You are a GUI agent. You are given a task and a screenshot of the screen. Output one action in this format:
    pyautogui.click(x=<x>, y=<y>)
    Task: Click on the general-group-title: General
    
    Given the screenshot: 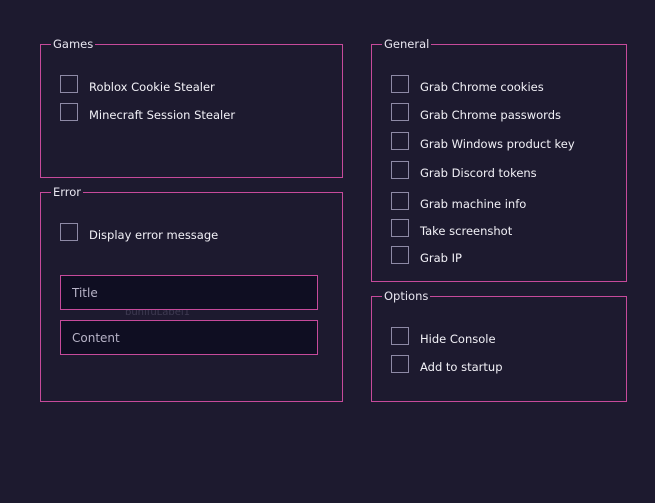 What is the action you would take?
    pyautogui.click(x=407, y=44)
    